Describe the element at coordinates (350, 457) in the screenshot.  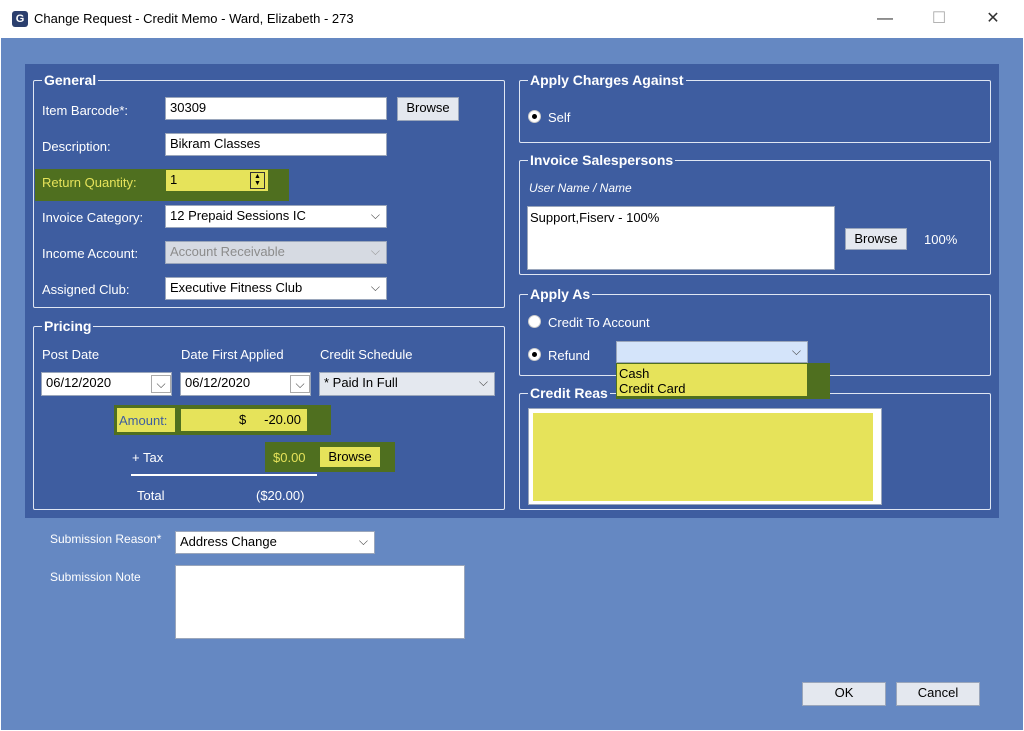
I see `tax-browse-button: Browse` at that location.